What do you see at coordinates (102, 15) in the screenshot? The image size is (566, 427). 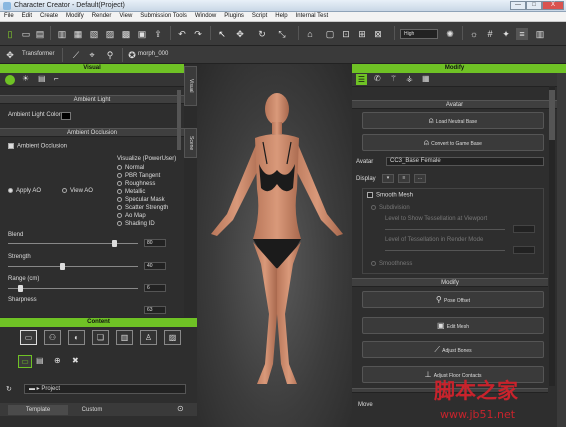 I see `menu-render: Render` at bounding box center [102, 15].